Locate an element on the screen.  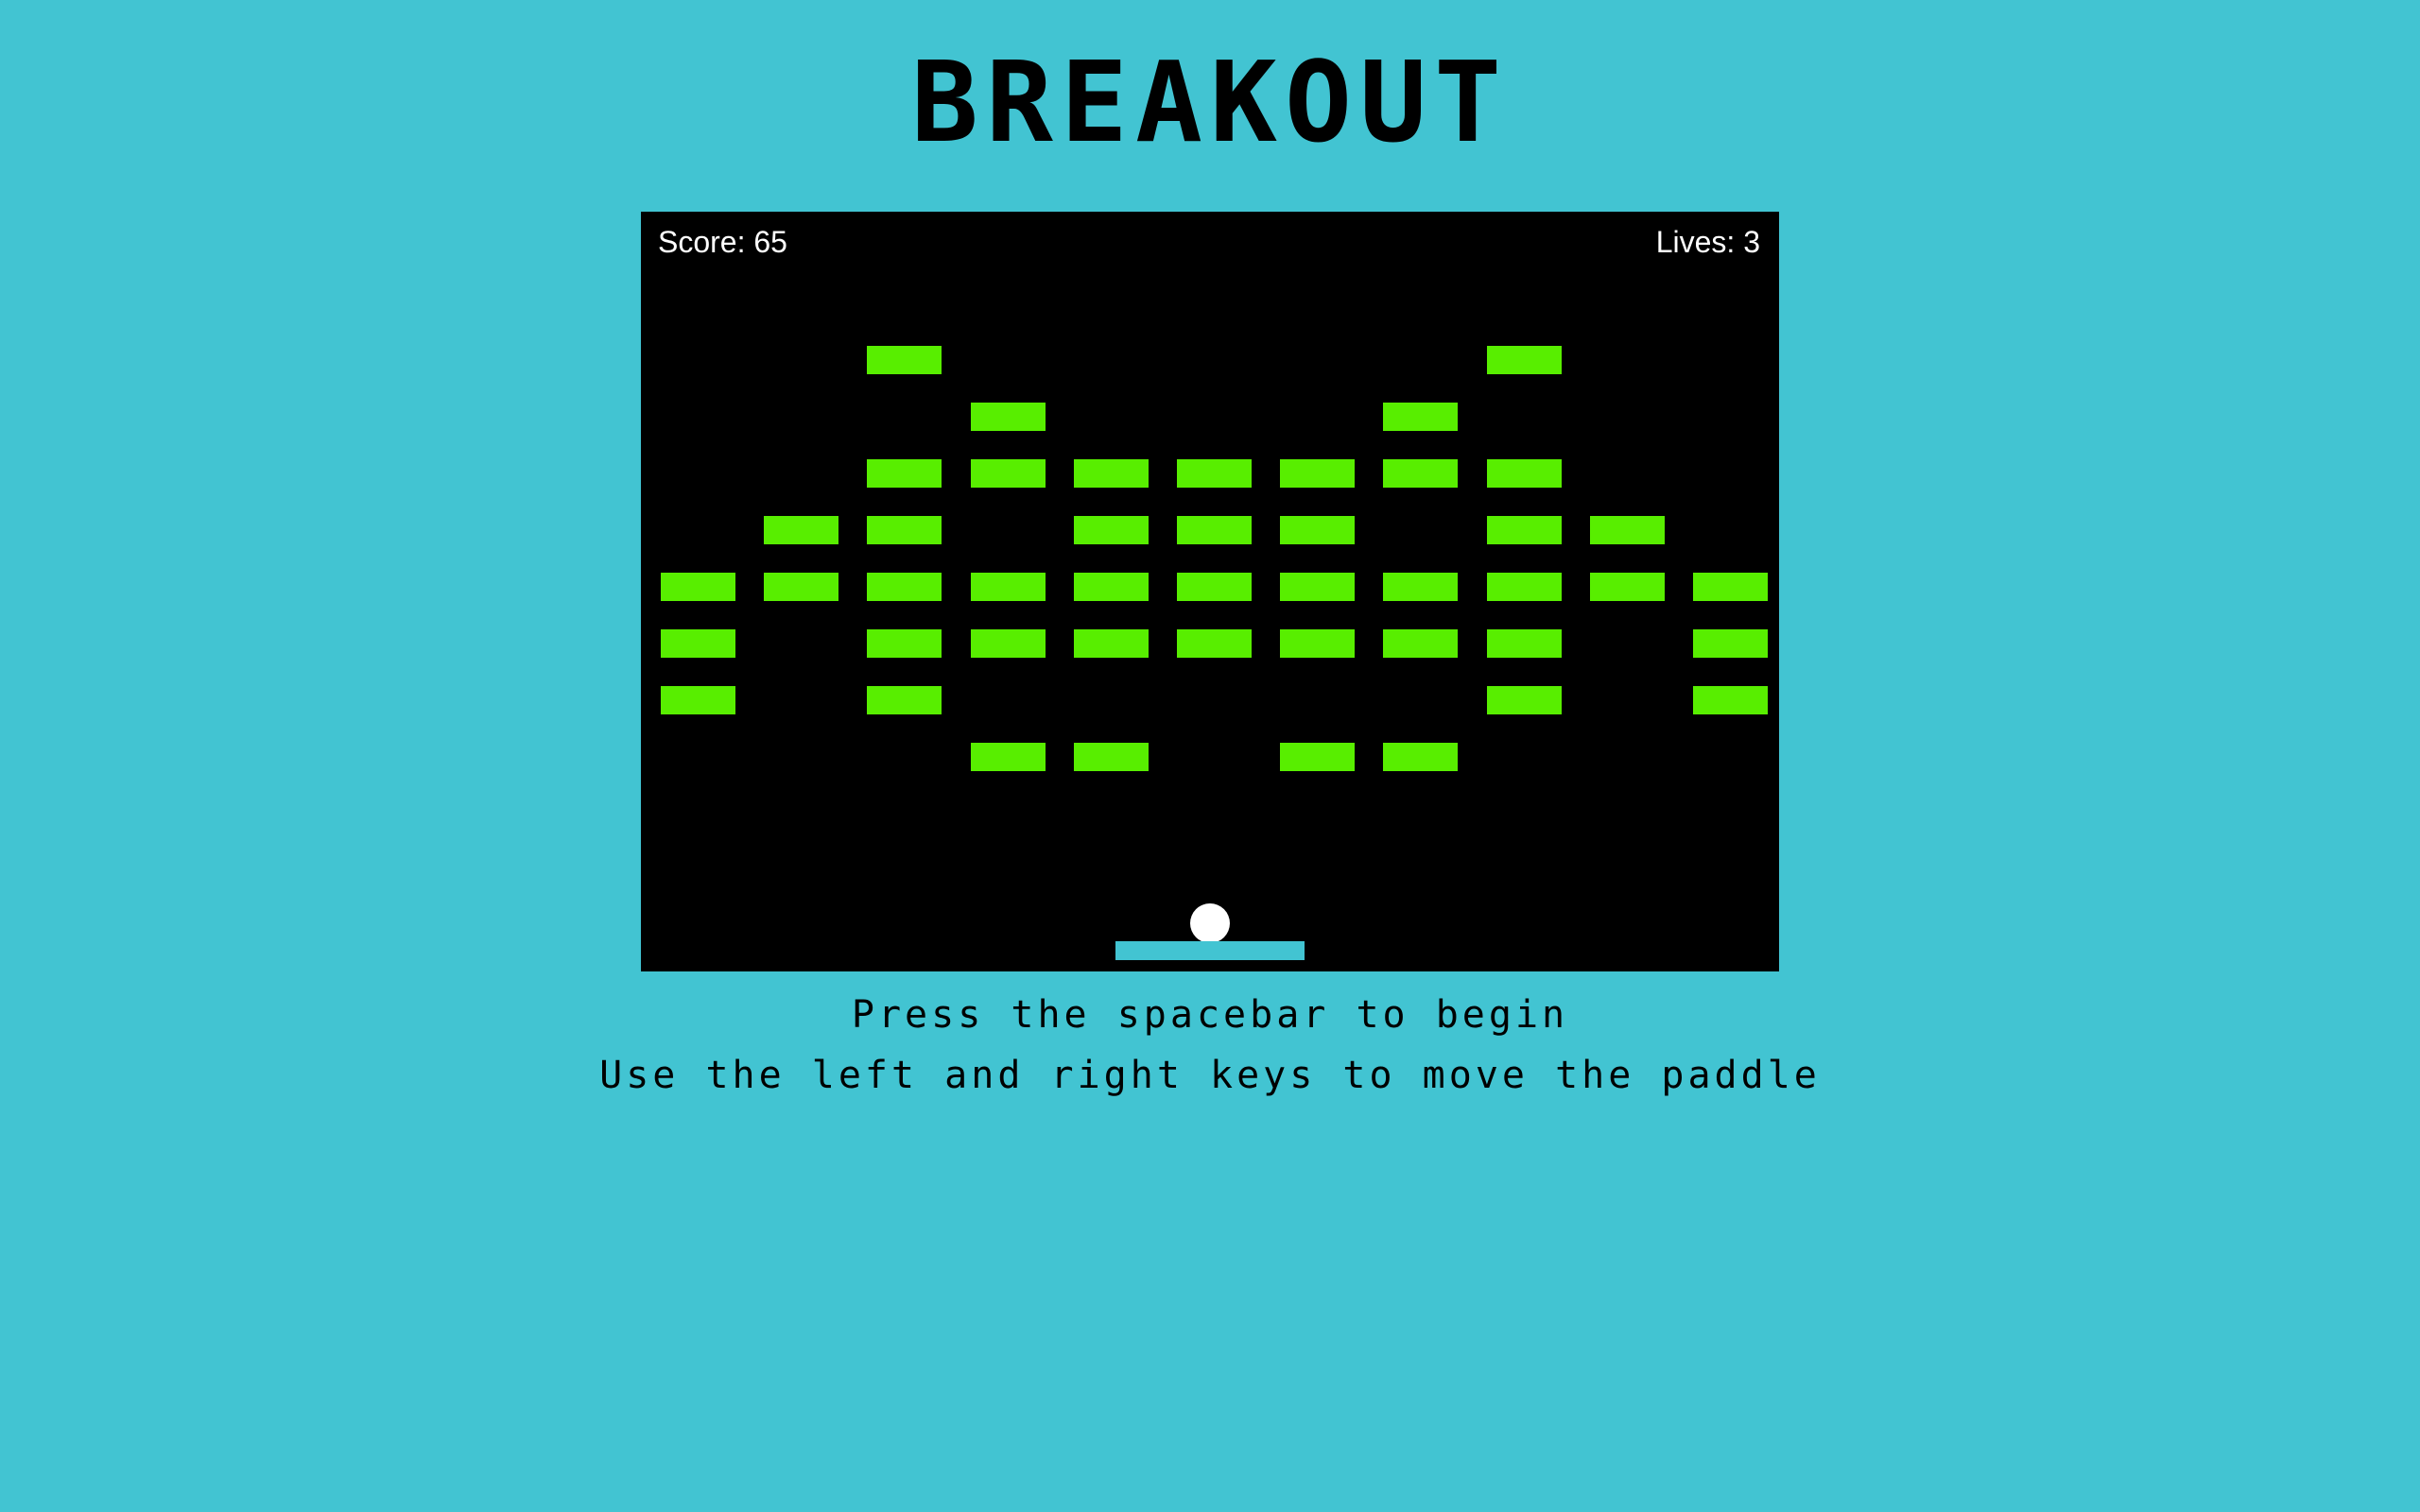
ball is located at coordinates (1210, 923).